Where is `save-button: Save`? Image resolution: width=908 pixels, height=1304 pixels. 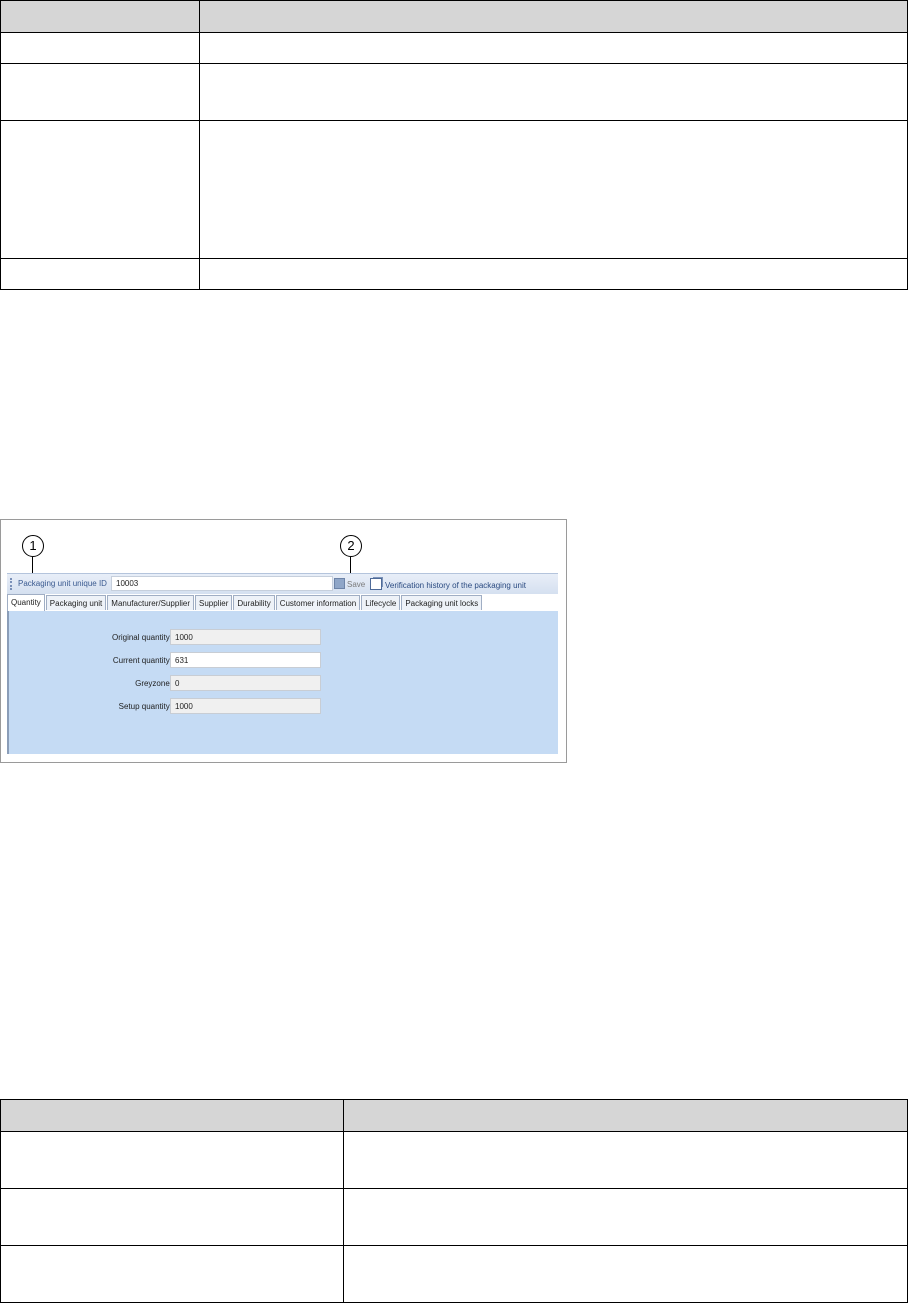
save-button: Save is located at coordinates (349, 583).